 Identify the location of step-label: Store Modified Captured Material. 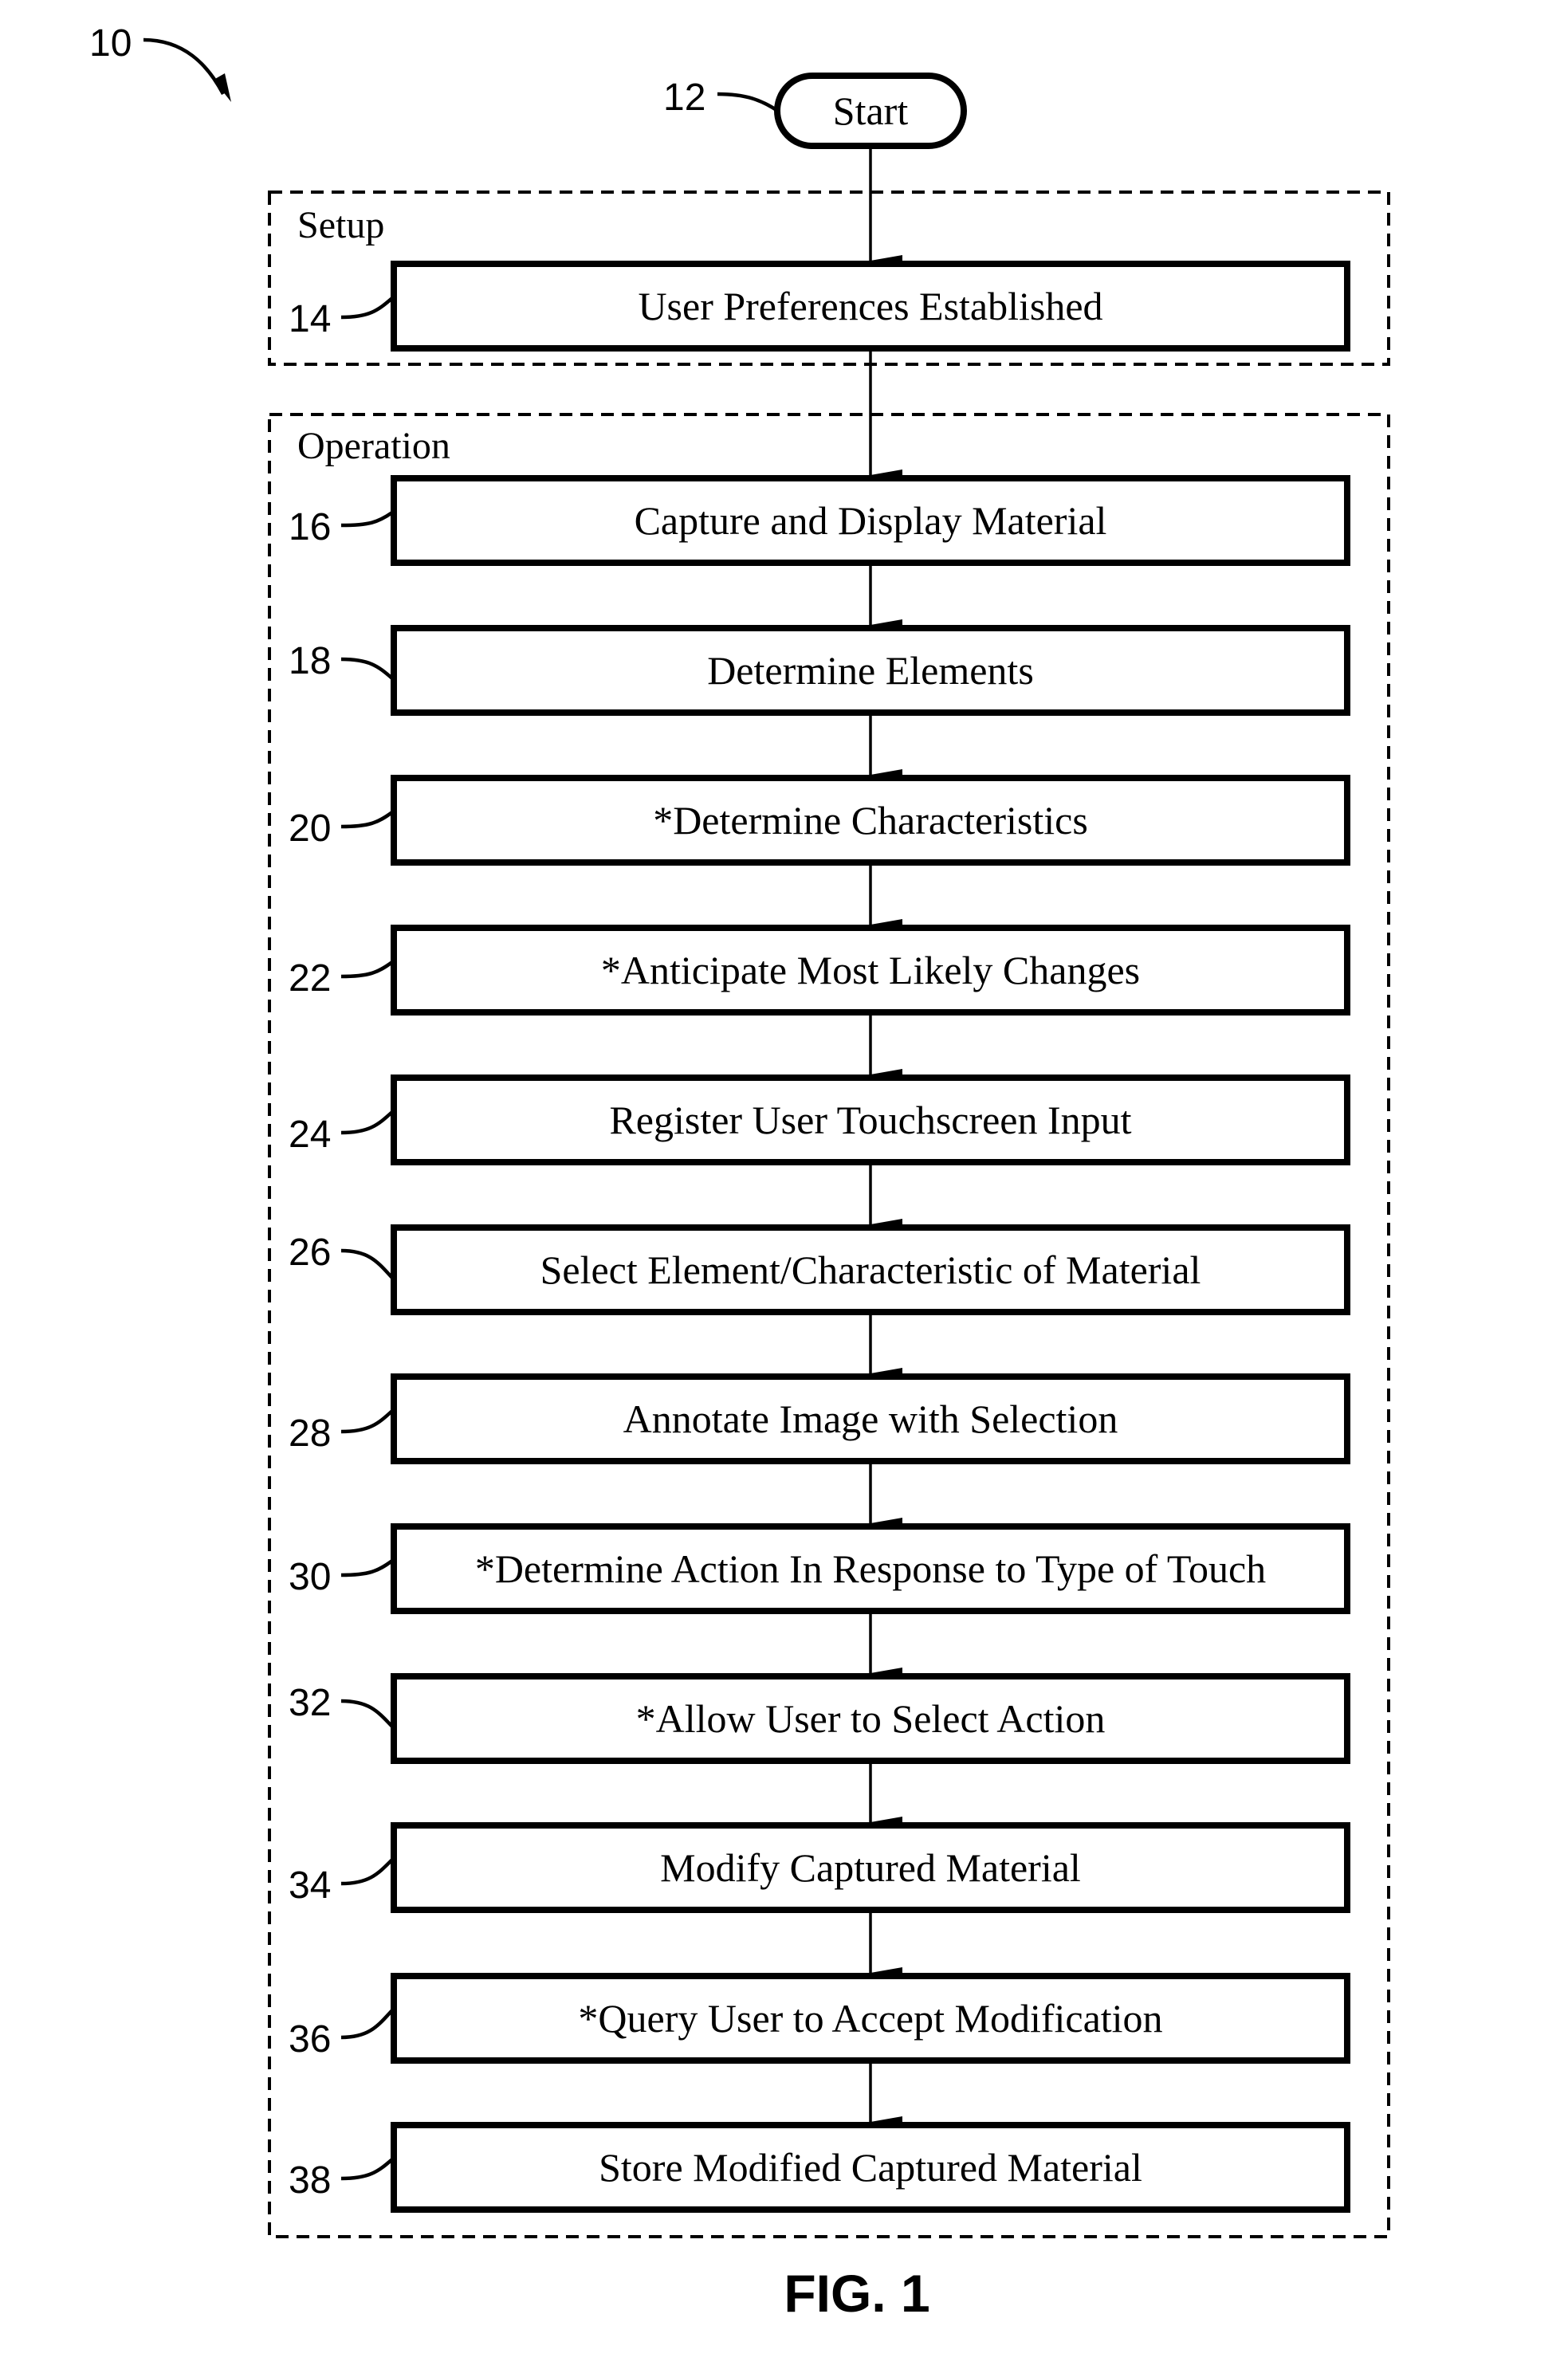
(870, 2167).